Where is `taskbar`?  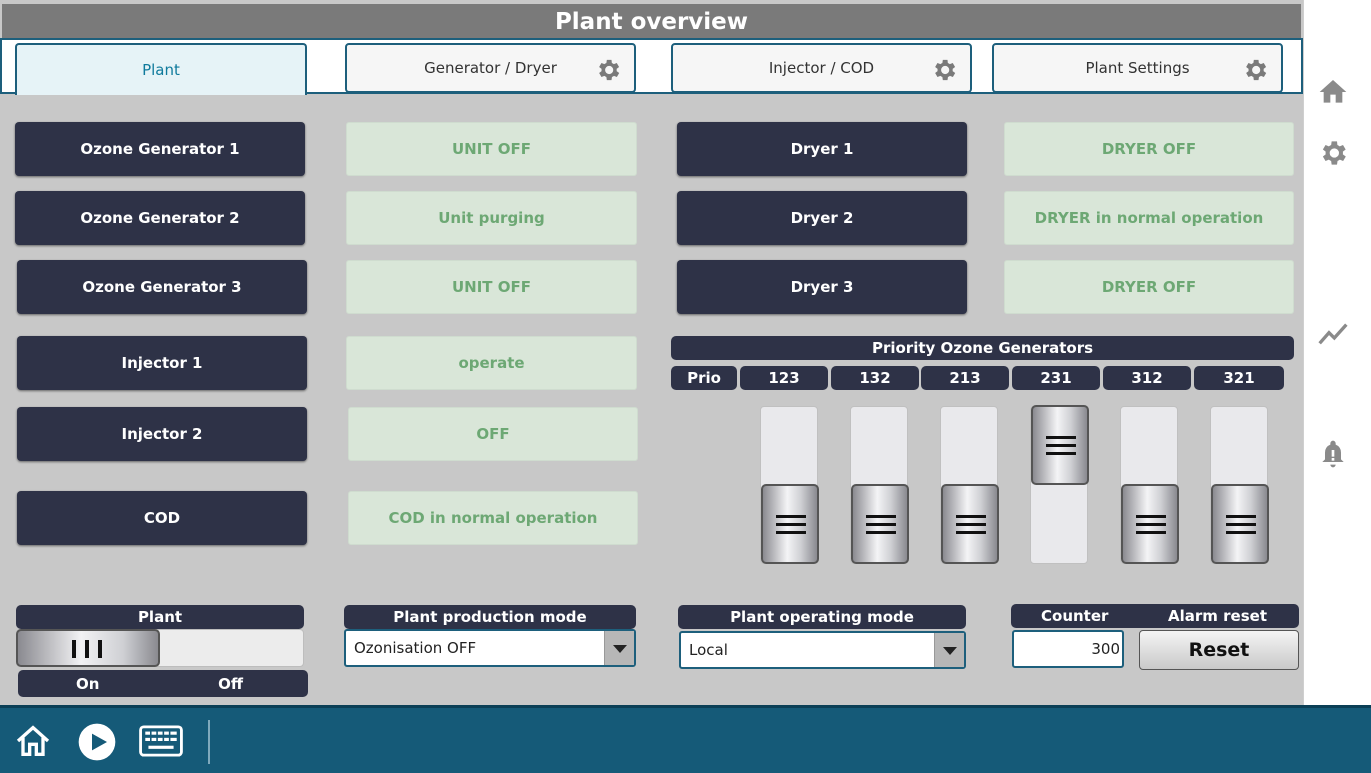 taskbar is located at coordinates (685, 739).